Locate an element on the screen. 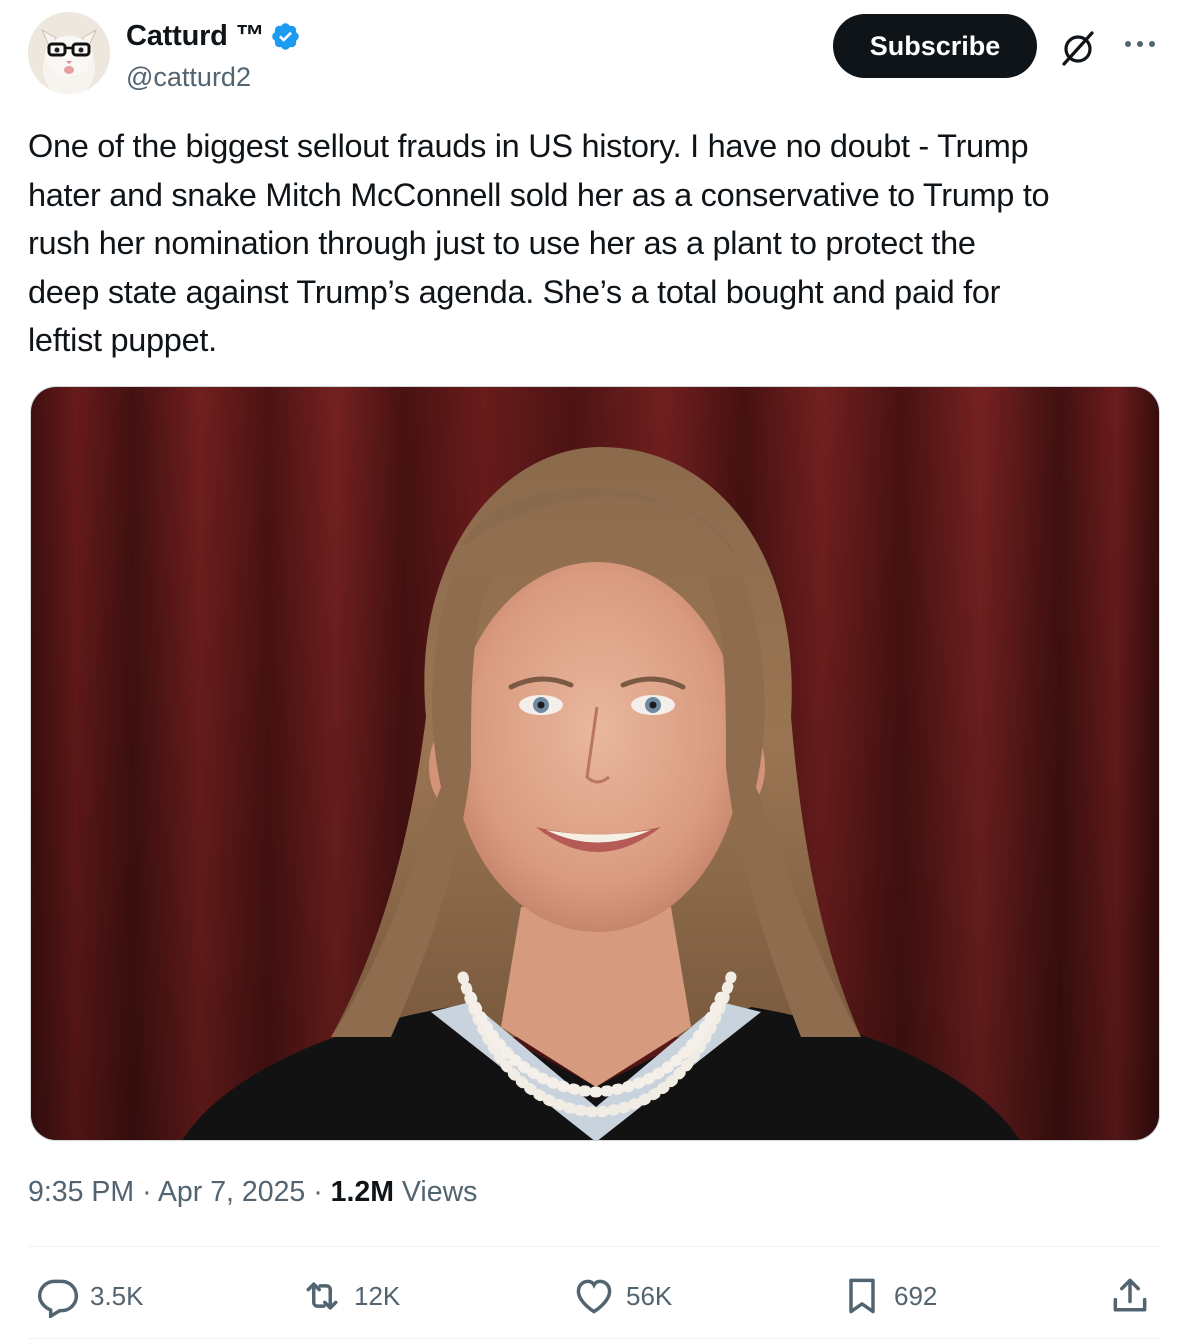 This screenshot has height=1344, width=1194. repost-button: 12K is located at coordinates (350, 1296).